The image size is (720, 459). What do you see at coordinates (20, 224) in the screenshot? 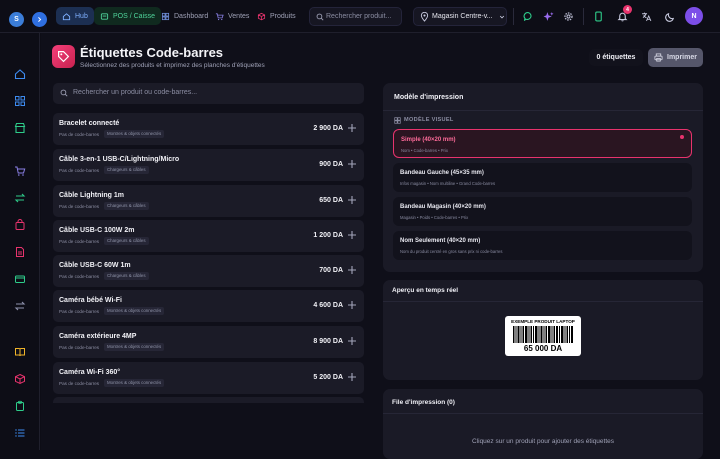
I see `sidebar-item-purchases` at bounding box center [20, 224].